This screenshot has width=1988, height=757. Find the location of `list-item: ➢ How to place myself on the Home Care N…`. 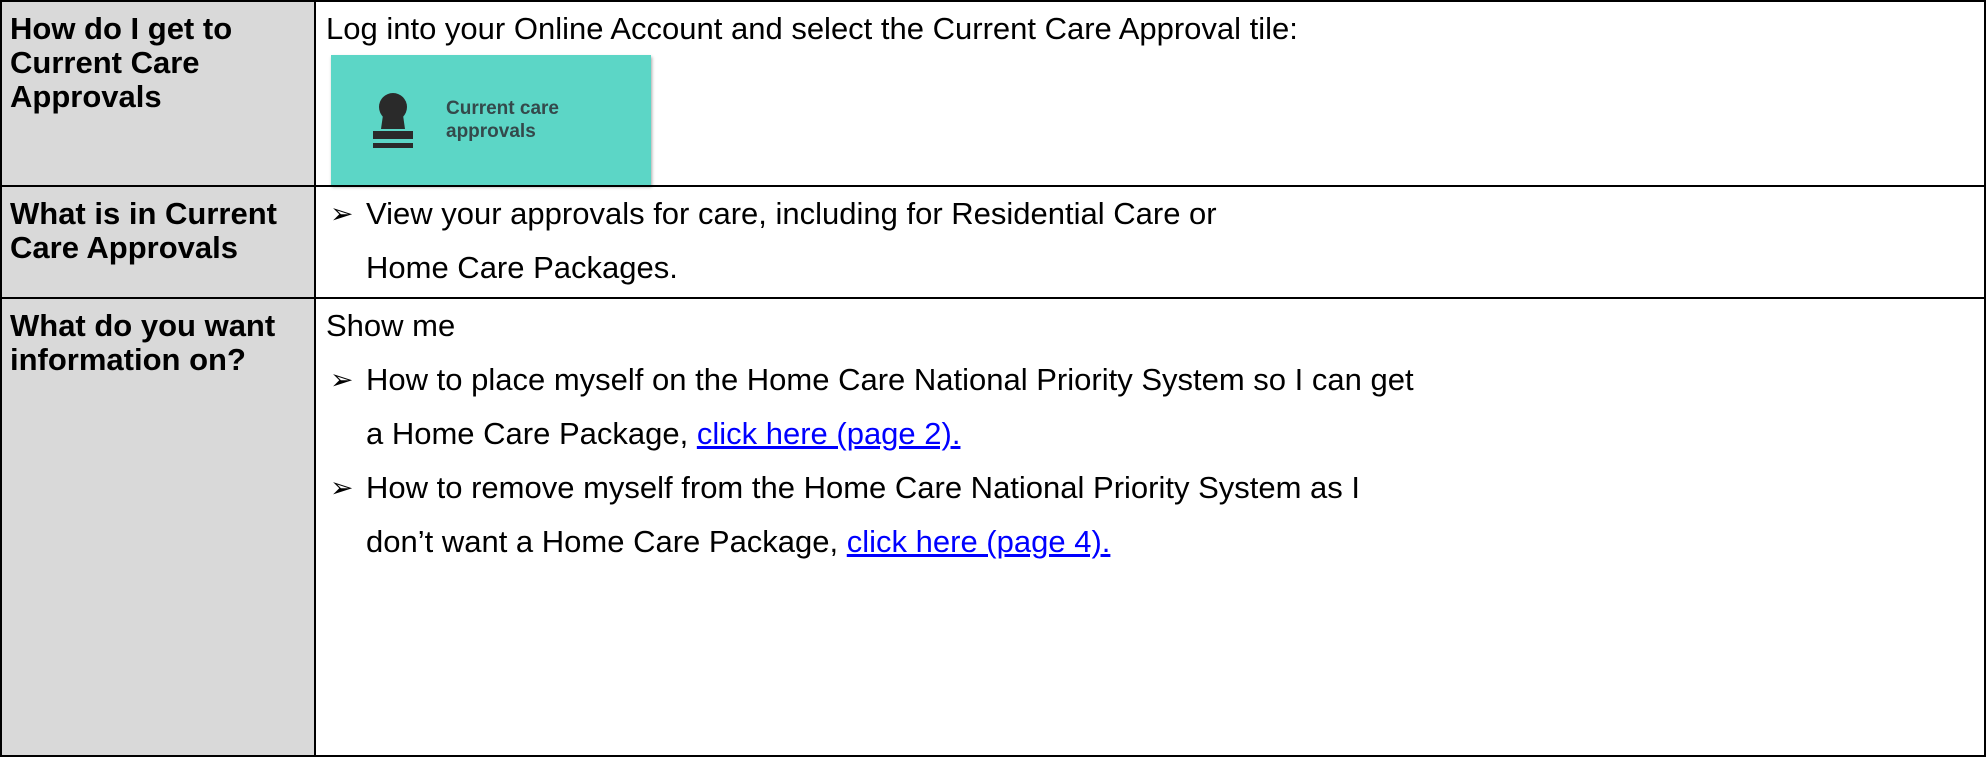

list-item: ➢ How to place myself on the Home Care N… is located at coordinates (1151, 407).